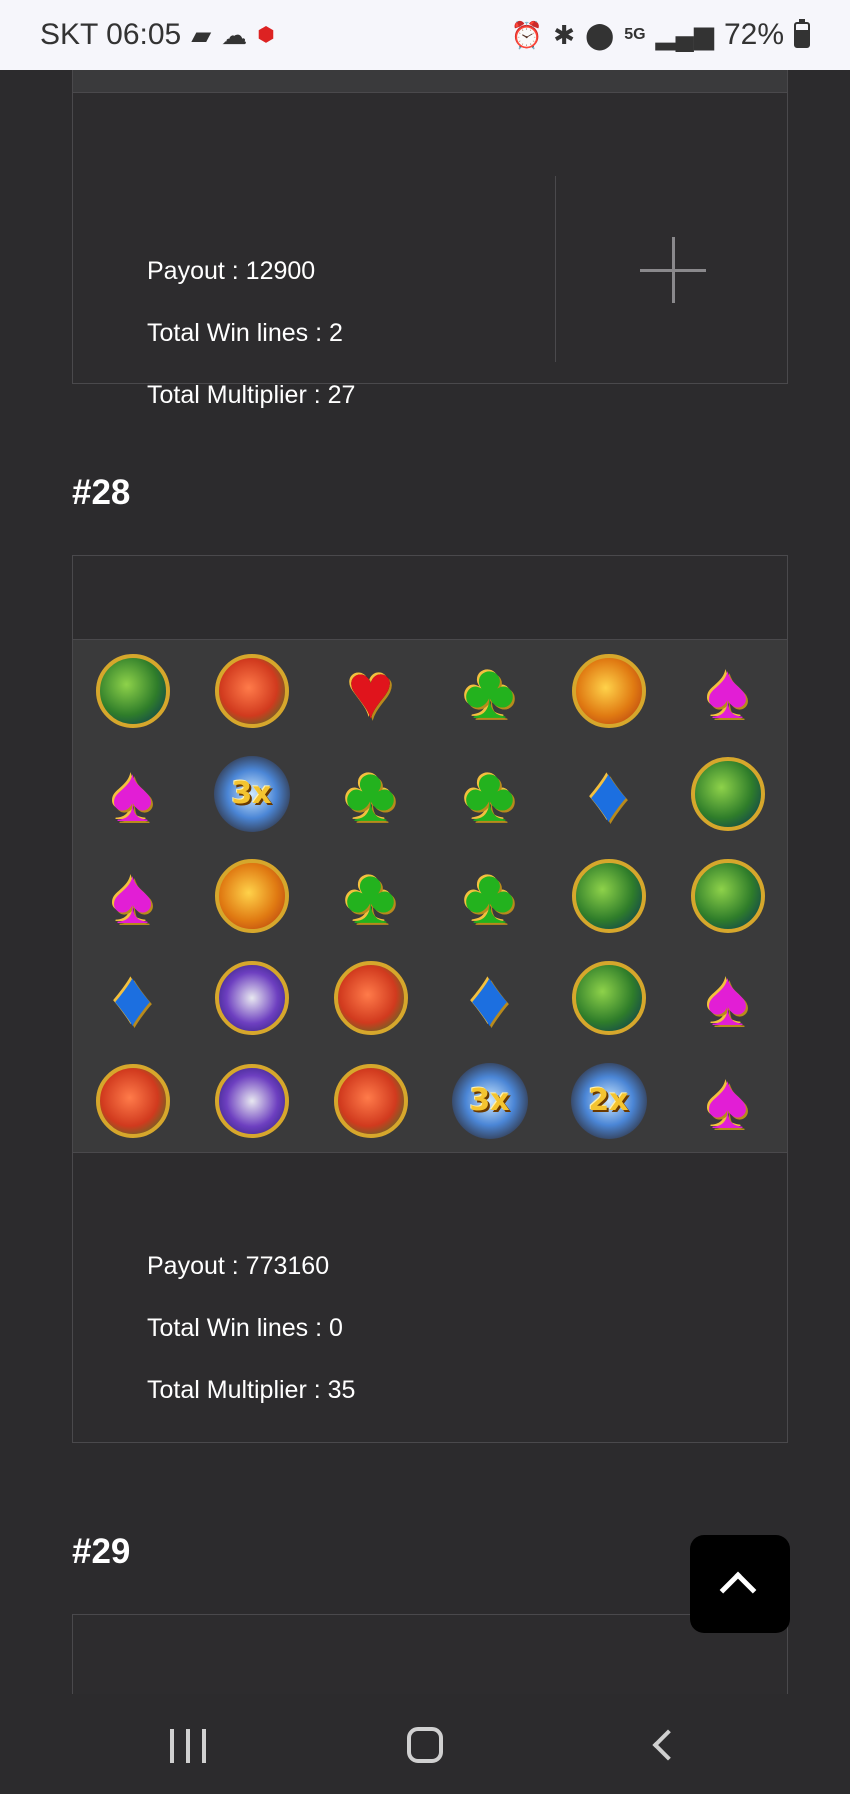 The height and width of the screenshot is (1794, 850). I want to click on bluetooth-icon: ✱, so click(564, 35).